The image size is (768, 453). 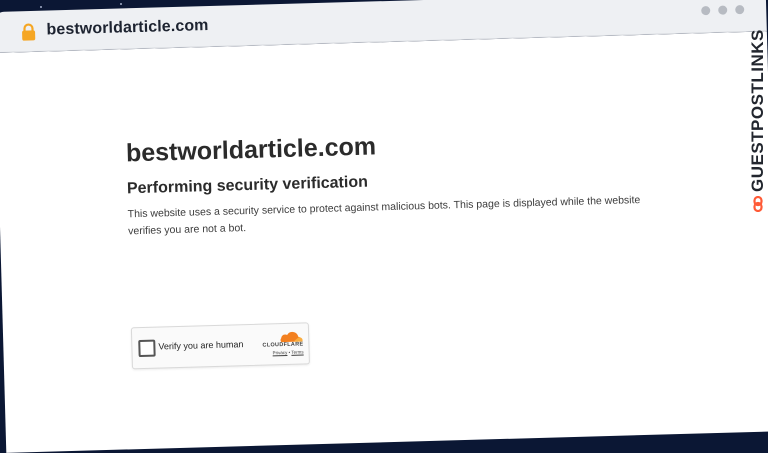 What do you see at coordinates (200, 345) in the screenshot?
I see `verify-label: Verify you are human` at bounding box center [200, 345].